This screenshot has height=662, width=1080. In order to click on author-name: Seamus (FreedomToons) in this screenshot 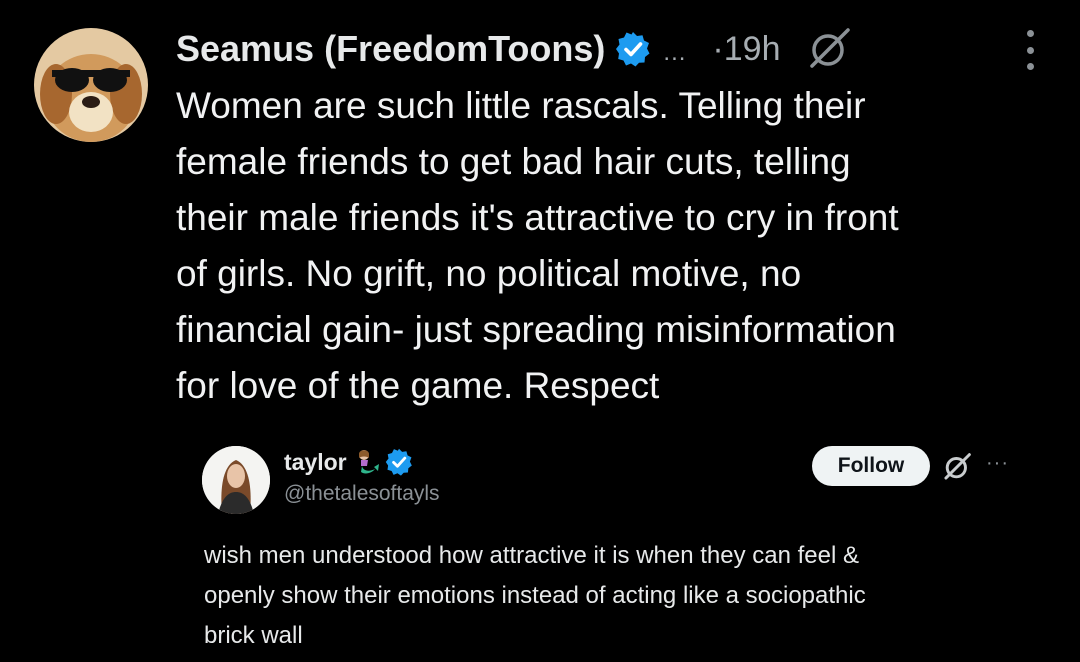, I will do `click(390, 49)`.